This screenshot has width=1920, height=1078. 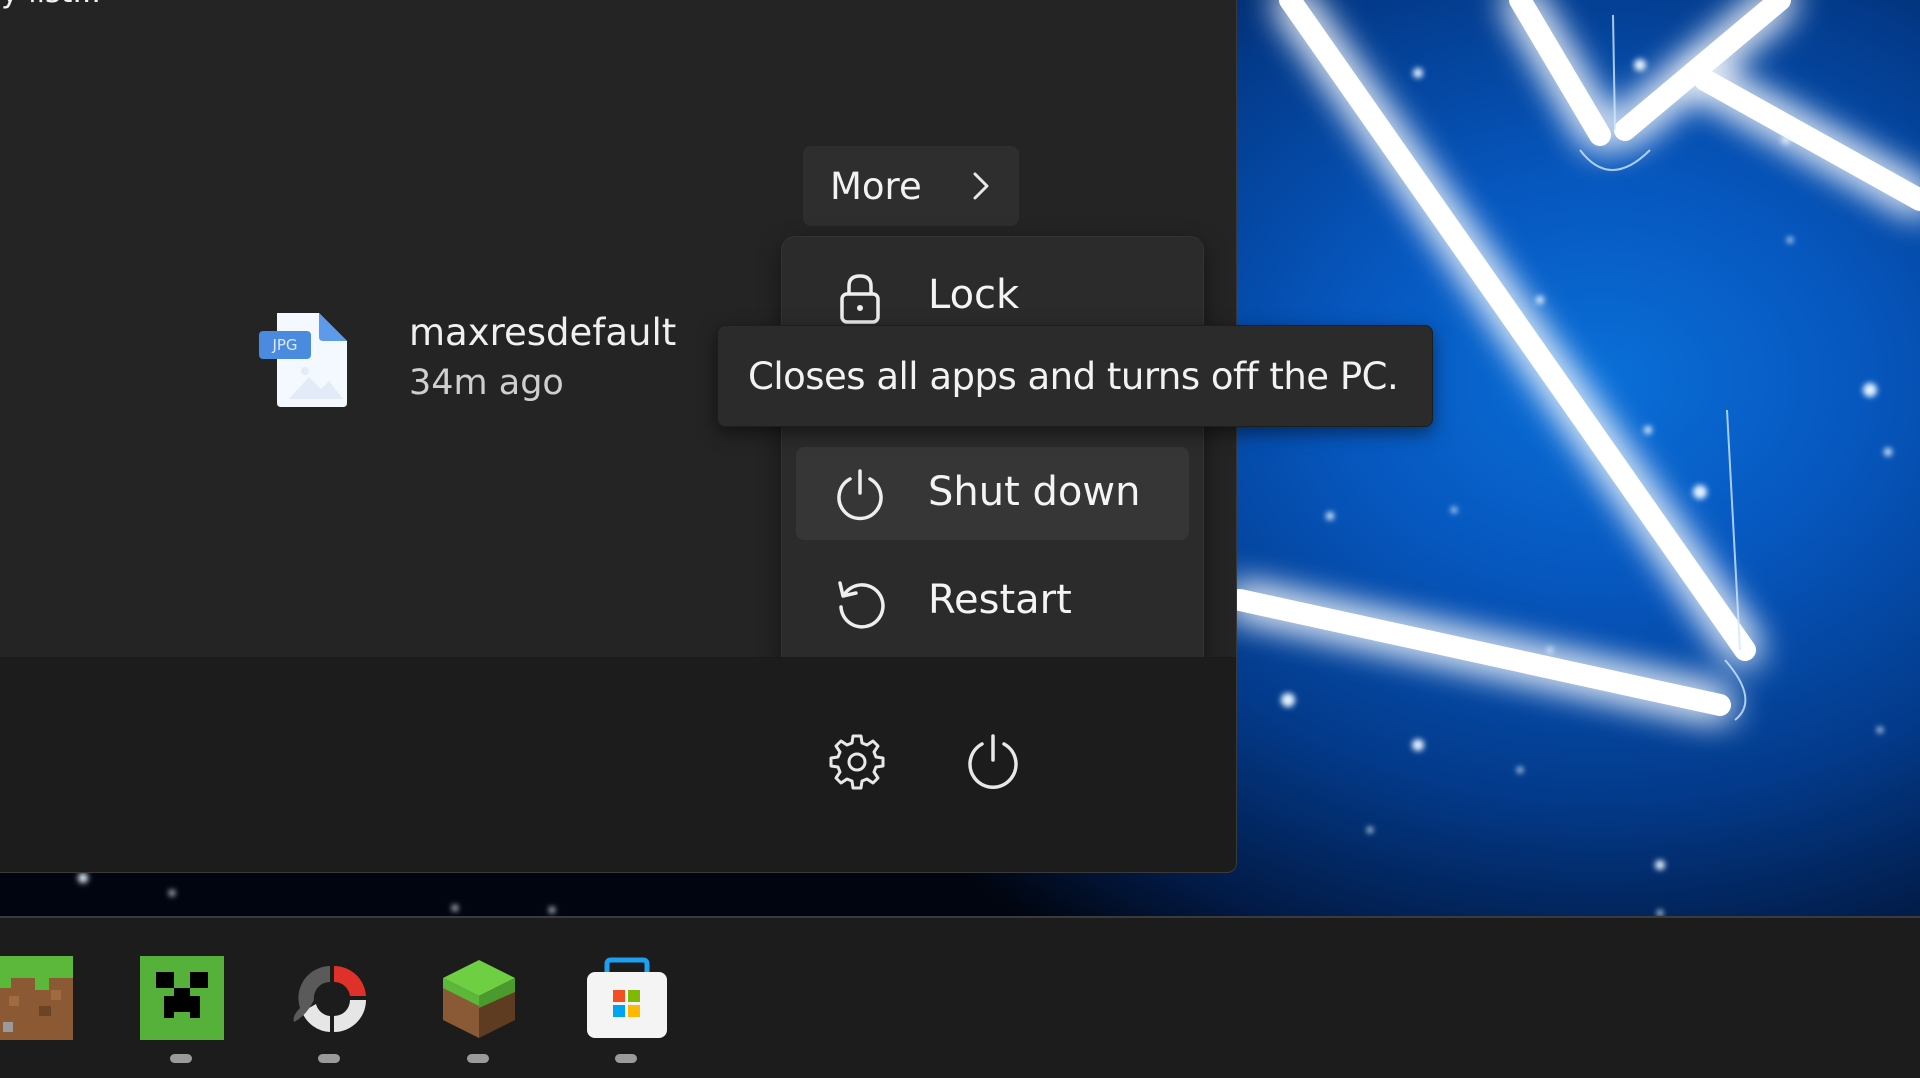 I want to click on creeper-icon, so click(x=182, y=998).